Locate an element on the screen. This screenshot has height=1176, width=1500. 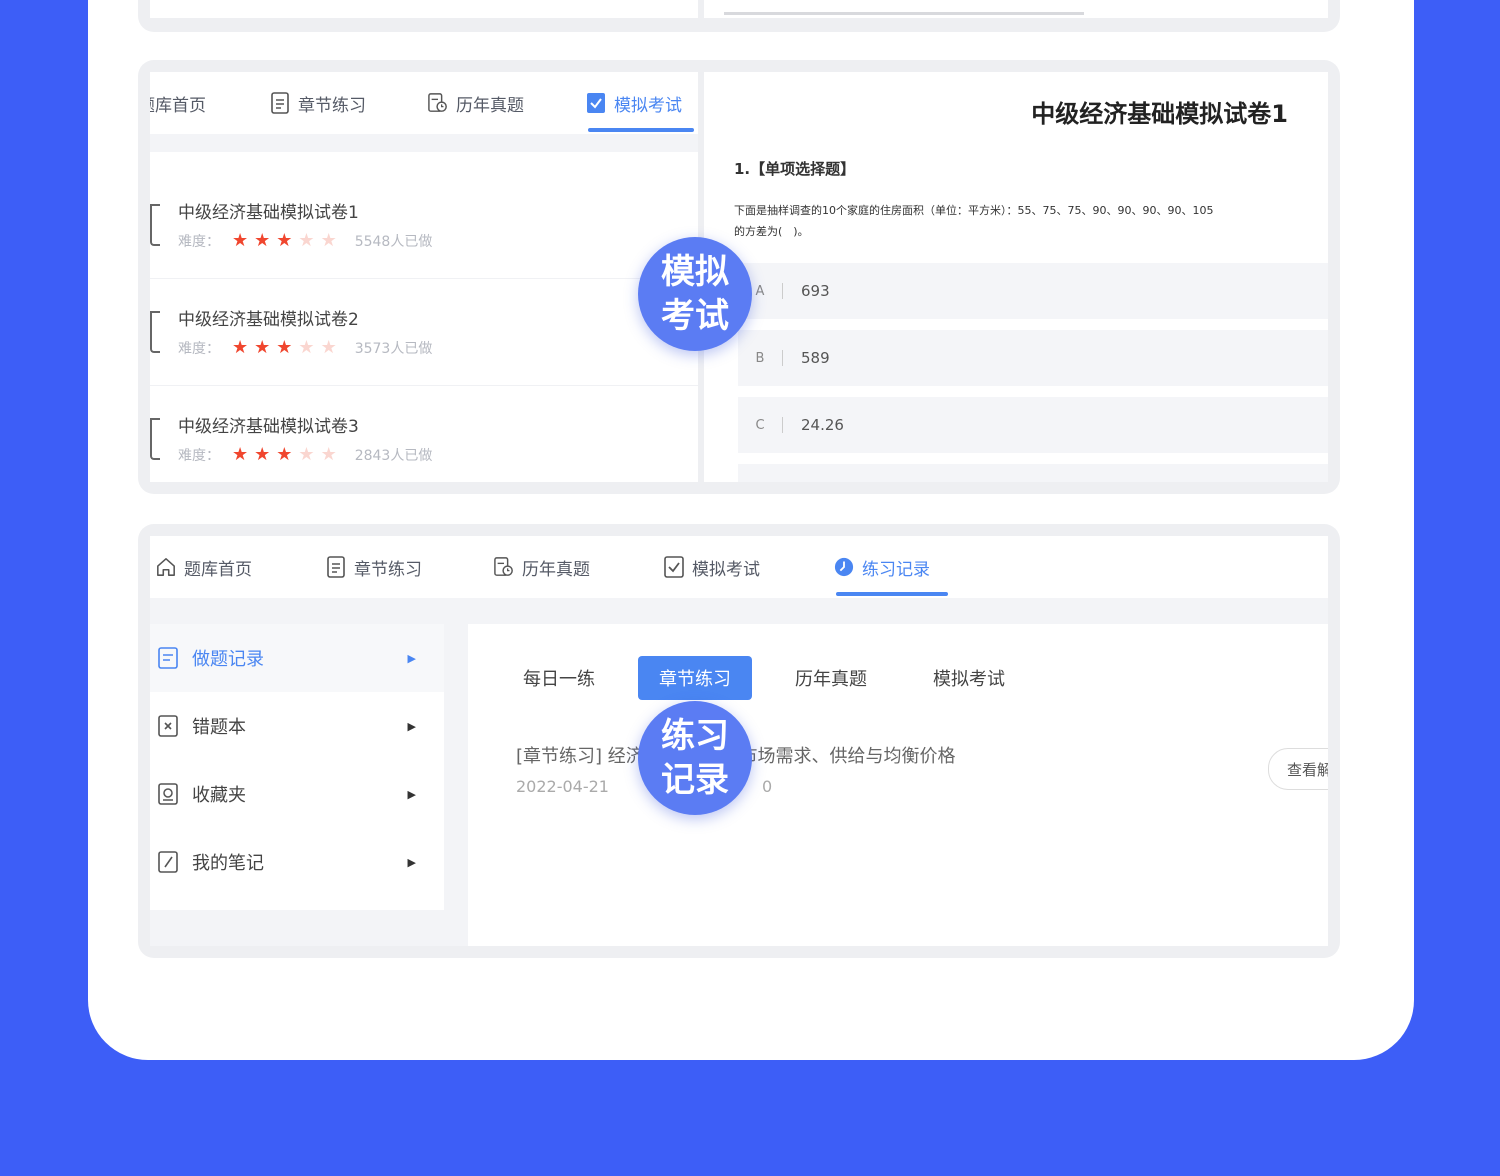
chevron-right-icon: ▶ is located at coordinates (411, 862).